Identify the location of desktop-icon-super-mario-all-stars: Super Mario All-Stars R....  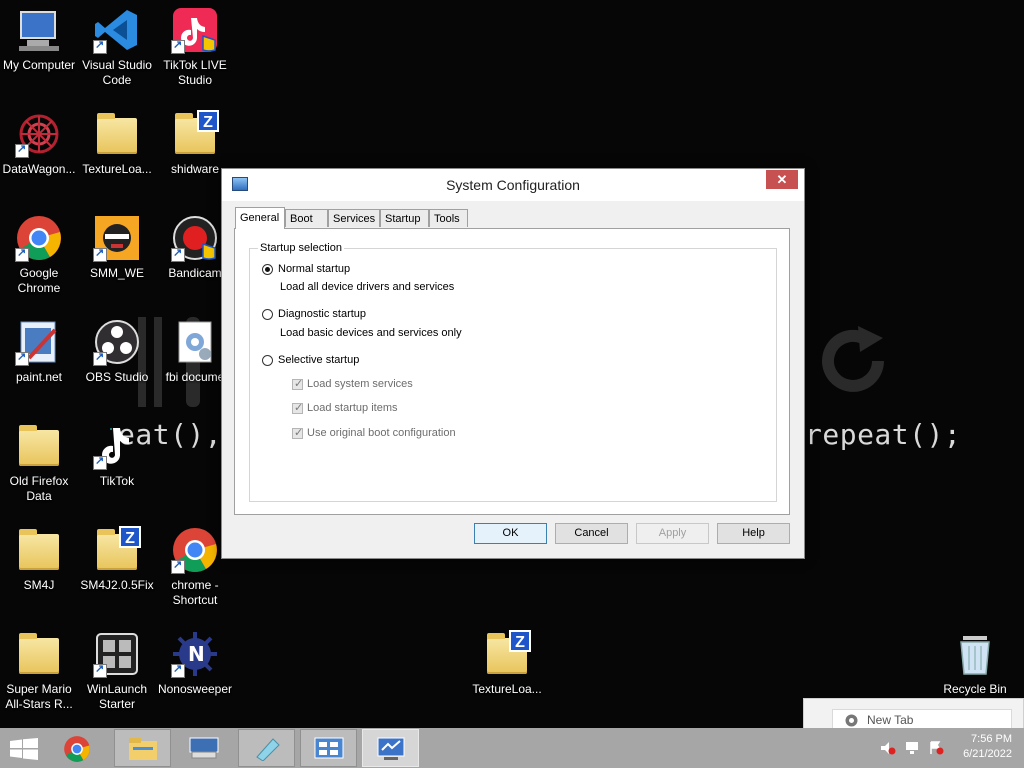
(39, 669).